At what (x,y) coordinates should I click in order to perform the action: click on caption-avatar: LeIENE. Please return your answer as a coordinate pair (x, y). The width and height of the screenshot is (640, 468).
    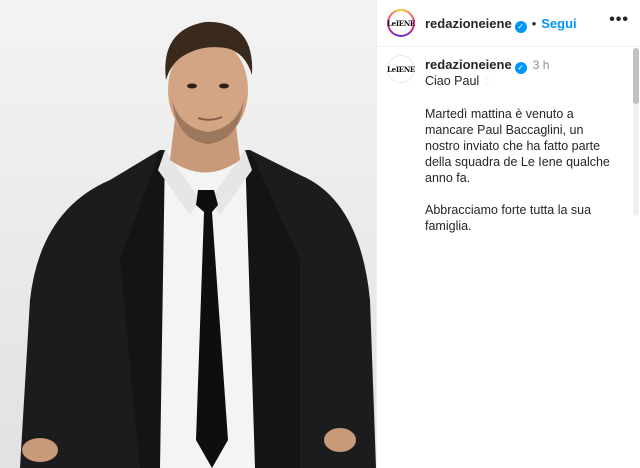
    Looking at the image, I should click on (401, 69).